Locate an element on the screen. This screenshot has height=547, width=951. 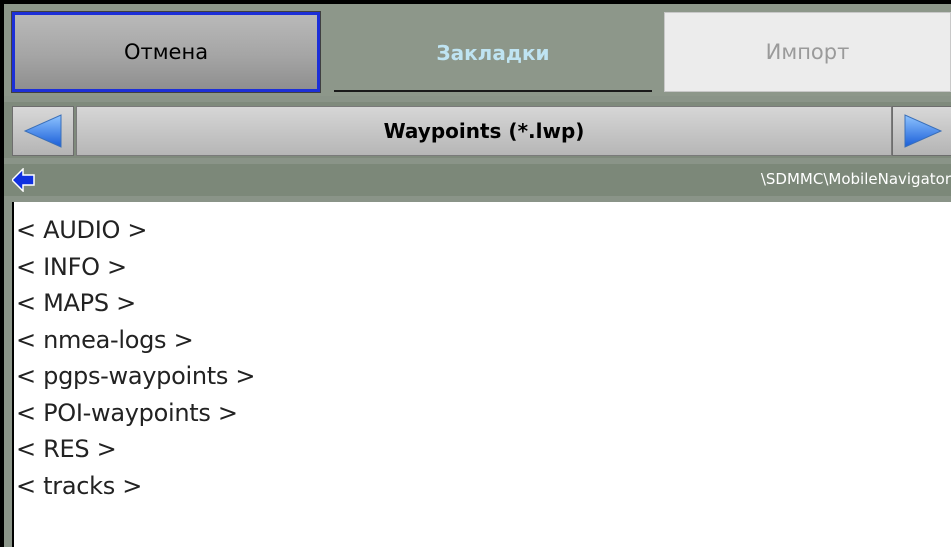
file-type-label: Waypoints (*.lwp) is located at coordinates (484, 131).